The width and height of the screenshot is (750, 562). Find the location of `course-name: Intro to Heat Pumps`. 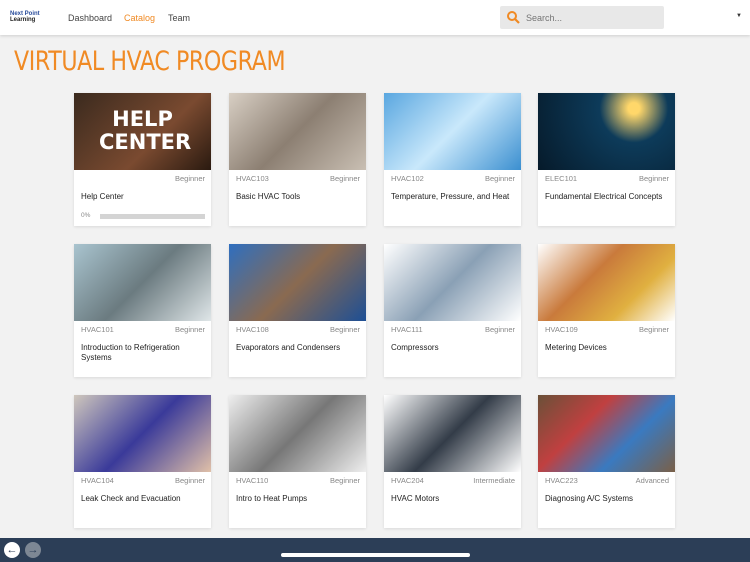

course-name: Intro to Heat Pumps is located at coordinates (272, 498).